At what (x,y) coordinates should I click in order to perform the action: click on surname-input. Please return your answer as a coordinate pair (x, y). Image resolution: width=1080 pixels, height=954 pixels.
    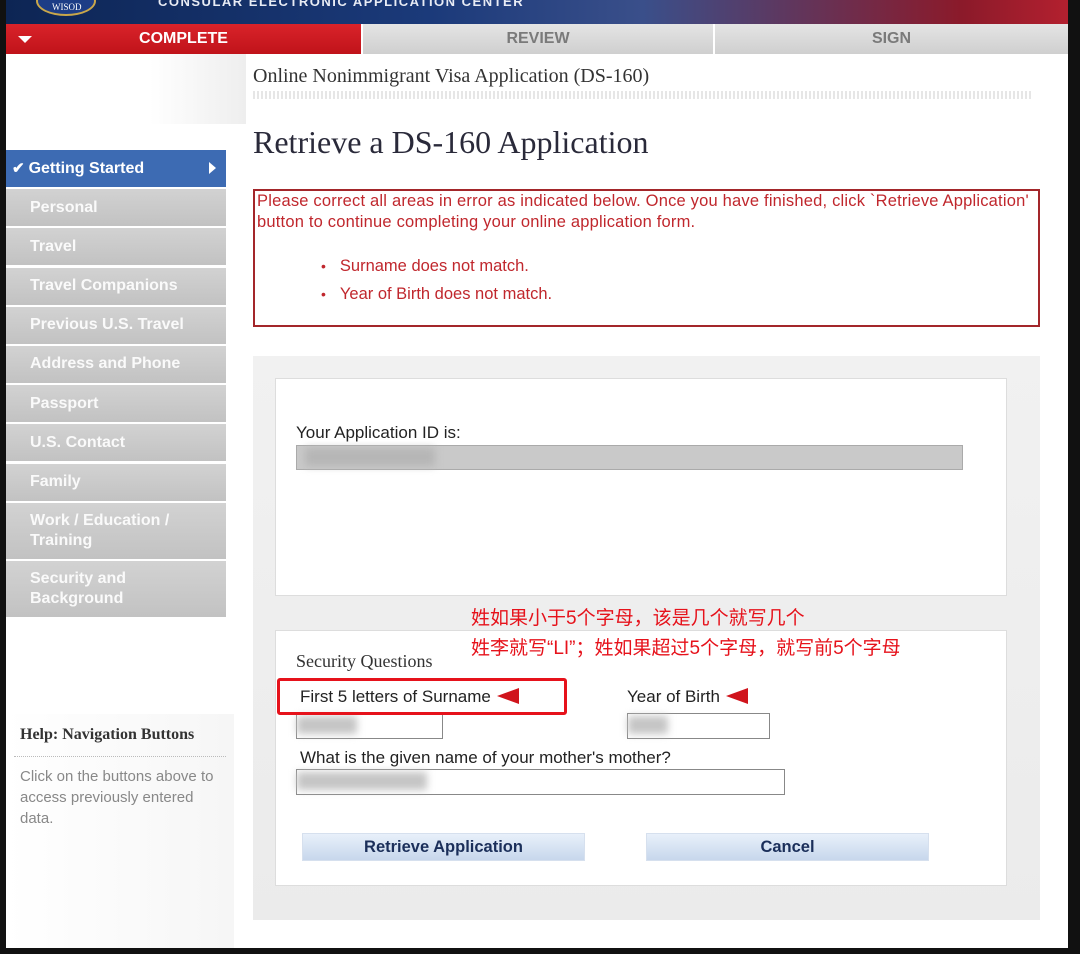
    Looking at the image, I should click on (369, 726).